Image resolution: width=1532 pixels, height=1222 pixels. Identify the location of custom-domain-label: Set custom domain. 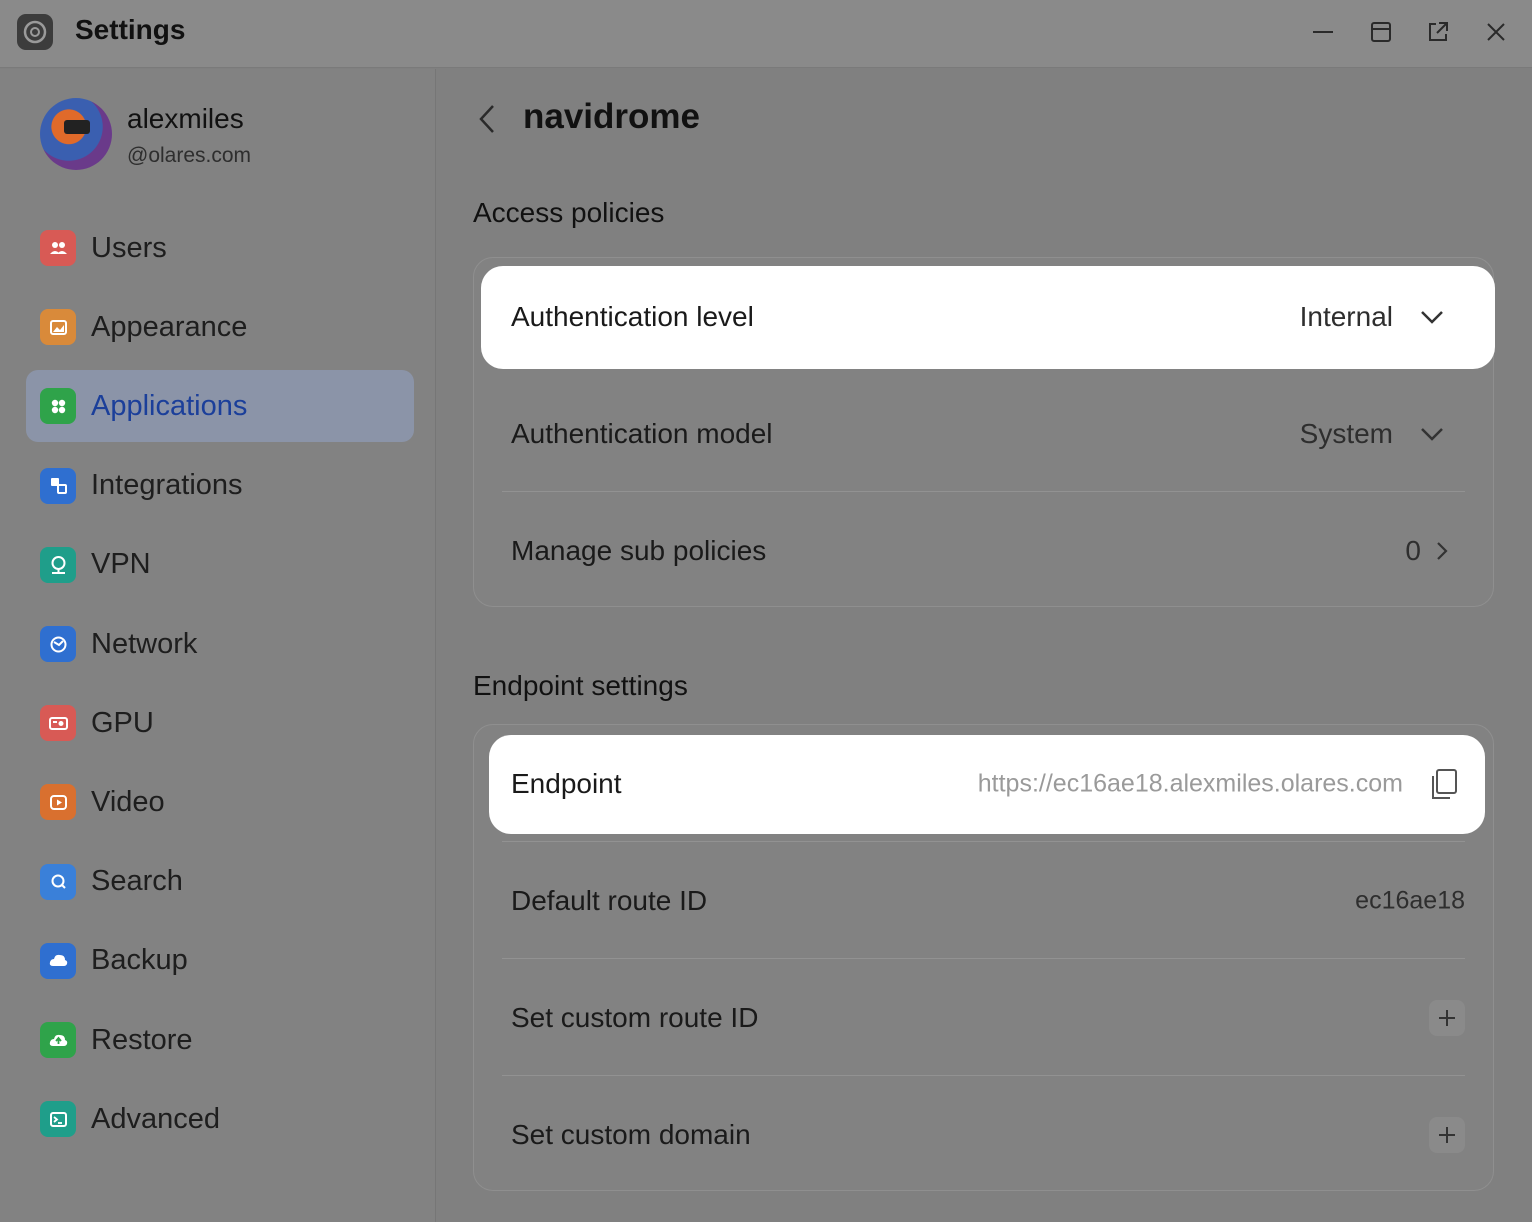
(631, 1134).